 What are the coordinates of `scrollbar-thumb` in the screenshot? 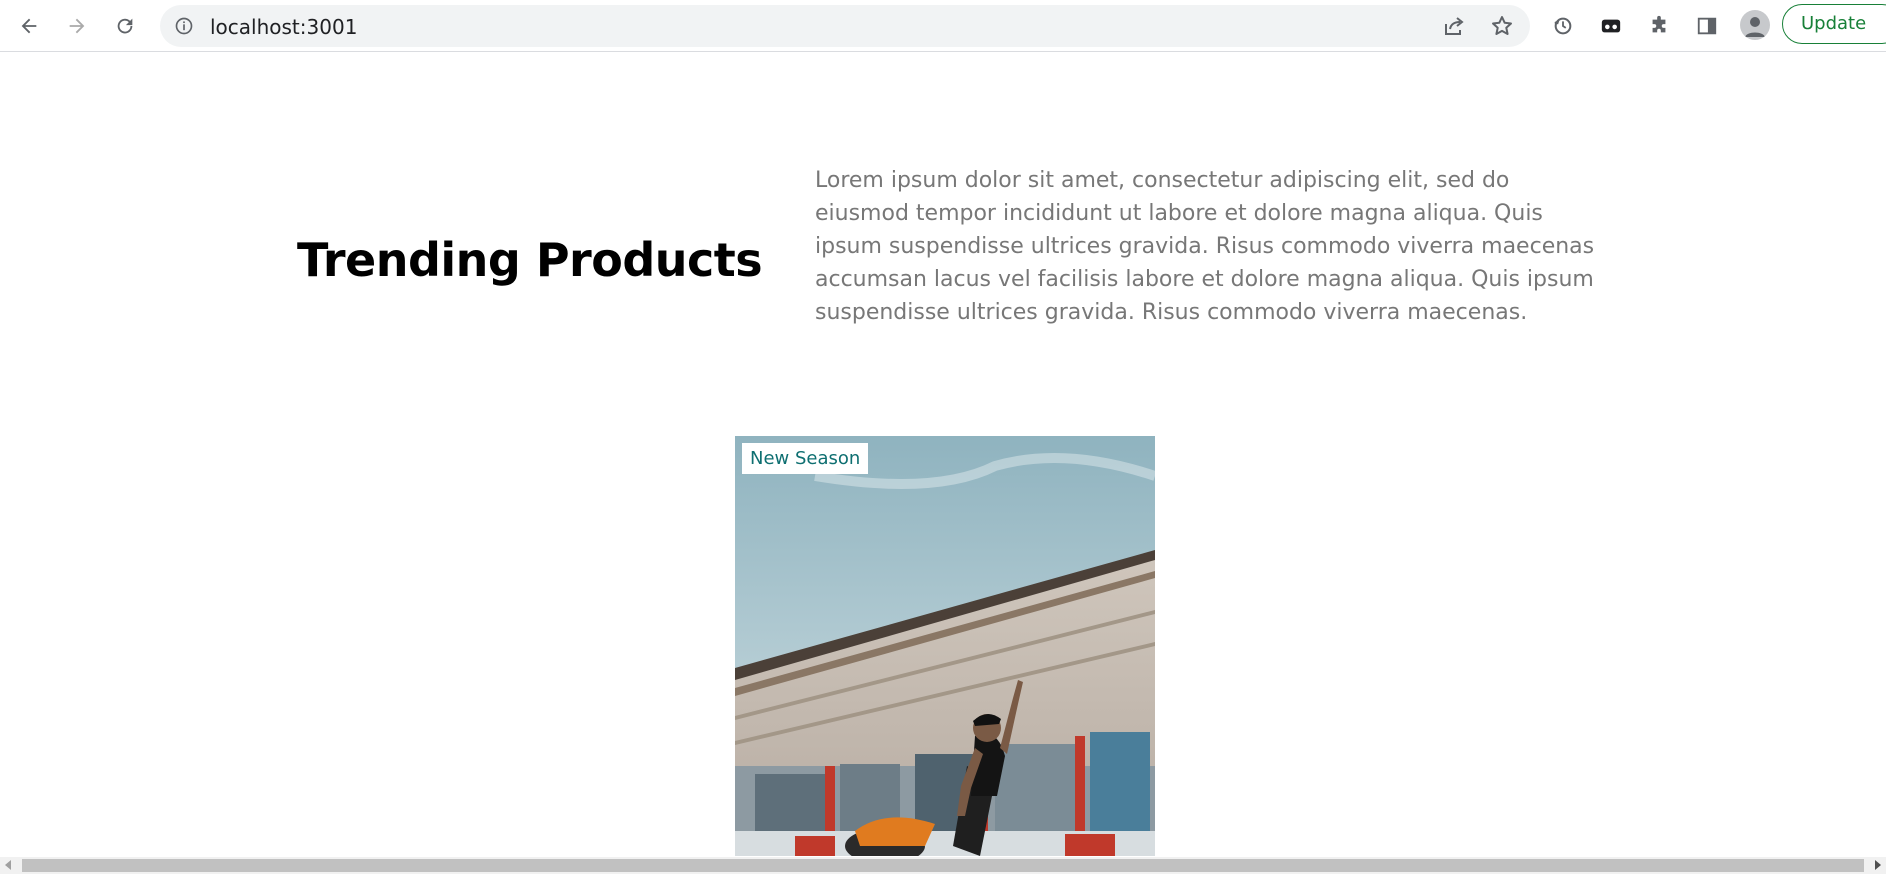 It's located at (943, 865).